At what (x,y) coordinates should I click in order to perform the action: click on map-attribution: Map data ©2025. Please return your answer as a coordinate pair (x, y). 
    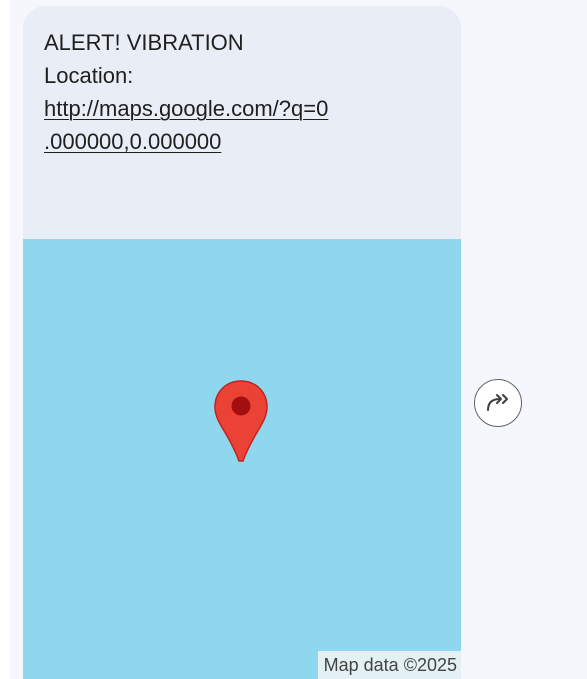
    Looking at the image, I should click on (389, 665).